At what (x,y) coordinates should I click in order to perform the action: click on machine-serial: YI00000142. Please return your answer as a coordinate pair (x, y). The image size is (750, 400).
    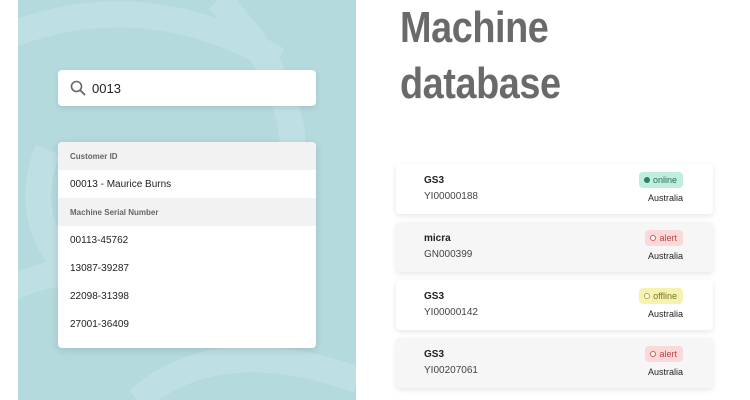
    Looking at the image, I should click on (451, 312).